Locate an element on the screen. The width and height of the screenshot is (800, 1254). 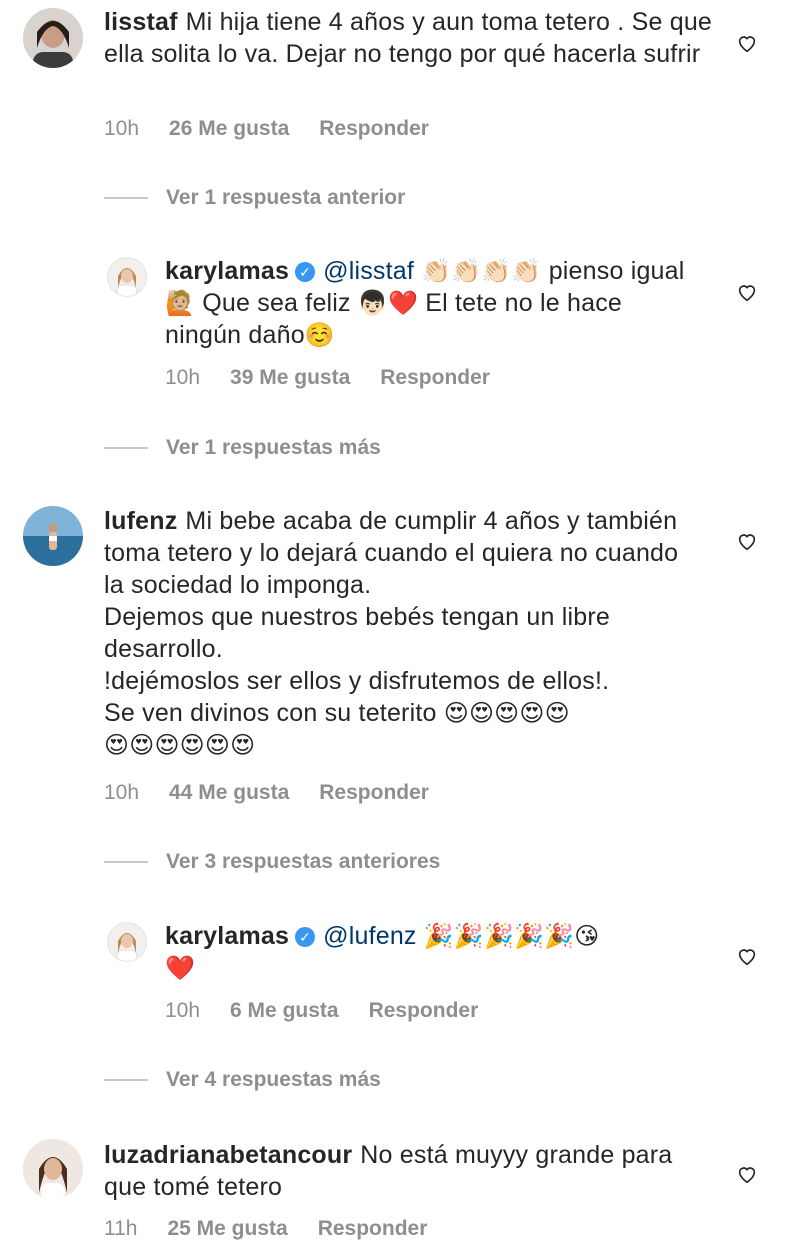
comment-text: karylamas ✓ @lufenz 🎉🎉🎉🎉🎉😘 ❤️ is located at coordinates (435, 952).